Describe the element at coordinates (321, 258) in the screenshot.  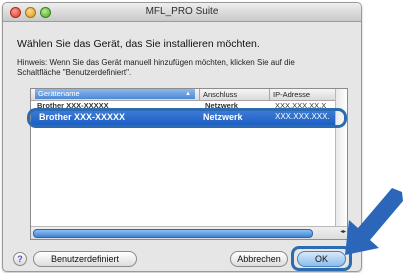
I see `ok-button-highlight` at that location.